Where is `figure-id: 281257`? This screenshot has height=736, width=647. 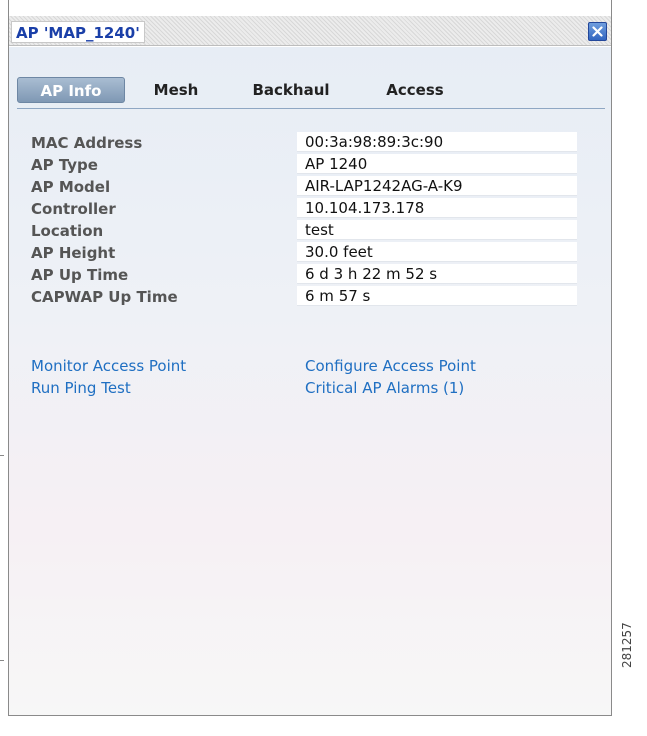
figure-id: 281257 is located at coordinates (627, 645).